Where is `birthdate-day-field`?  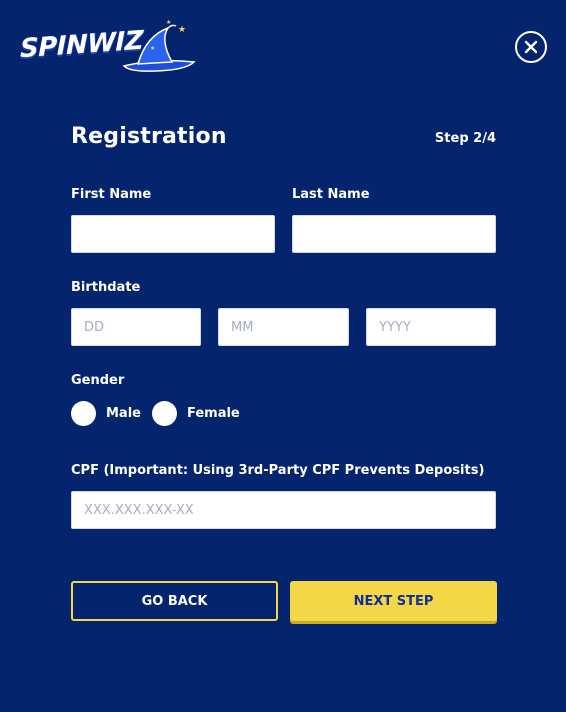 birthdate-day-field is located at coordinates (136, 327).